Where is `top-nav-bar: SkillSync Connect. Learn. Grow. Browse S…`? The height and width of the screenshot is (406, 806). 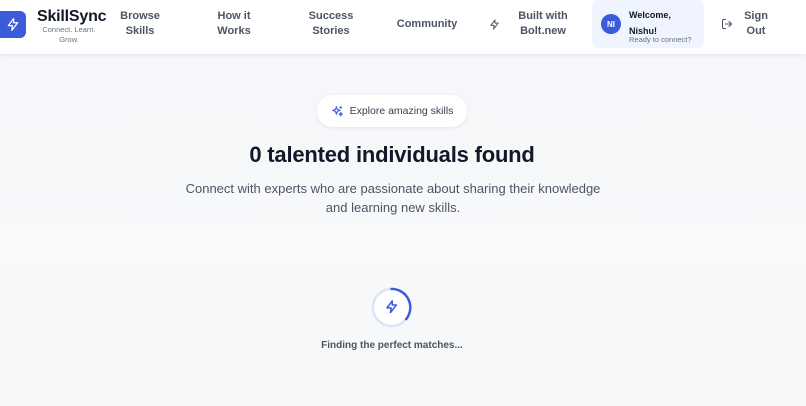 top-nav-bar: SkillSync Connect. Learn. Grow. Browse S… is located at coordinates (403, 27).